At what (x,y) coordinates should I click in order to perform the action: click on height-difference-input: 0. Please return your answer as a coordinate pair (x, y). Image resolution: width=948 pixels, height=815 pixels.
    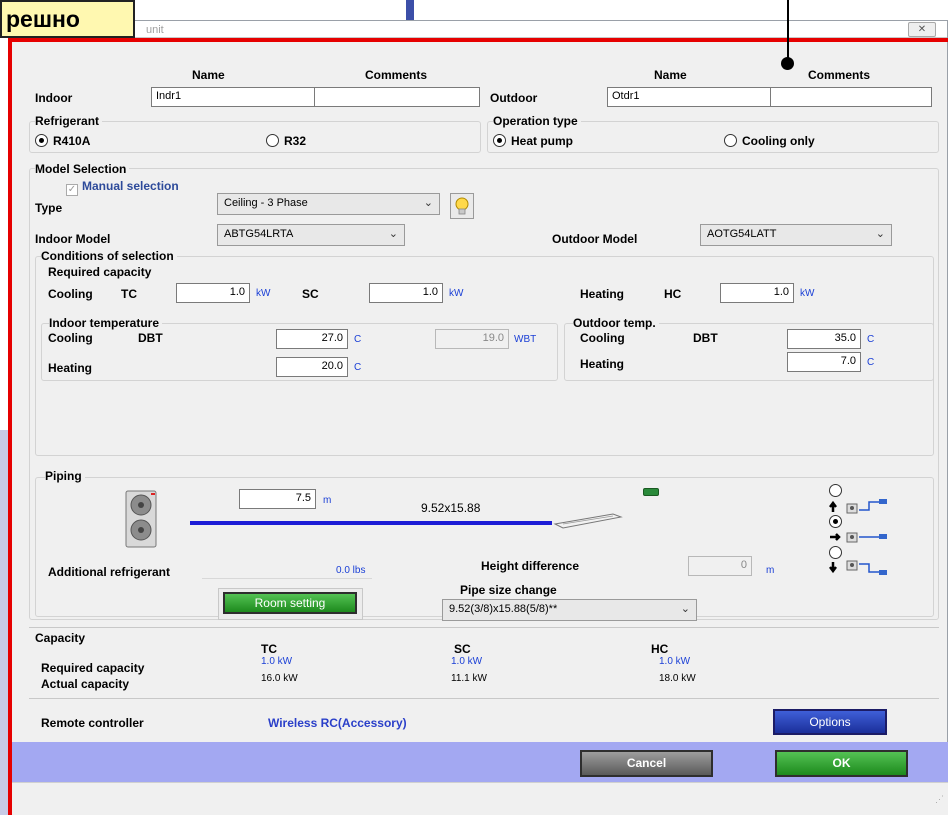
    Looking at the image, I should click on (720, 566).